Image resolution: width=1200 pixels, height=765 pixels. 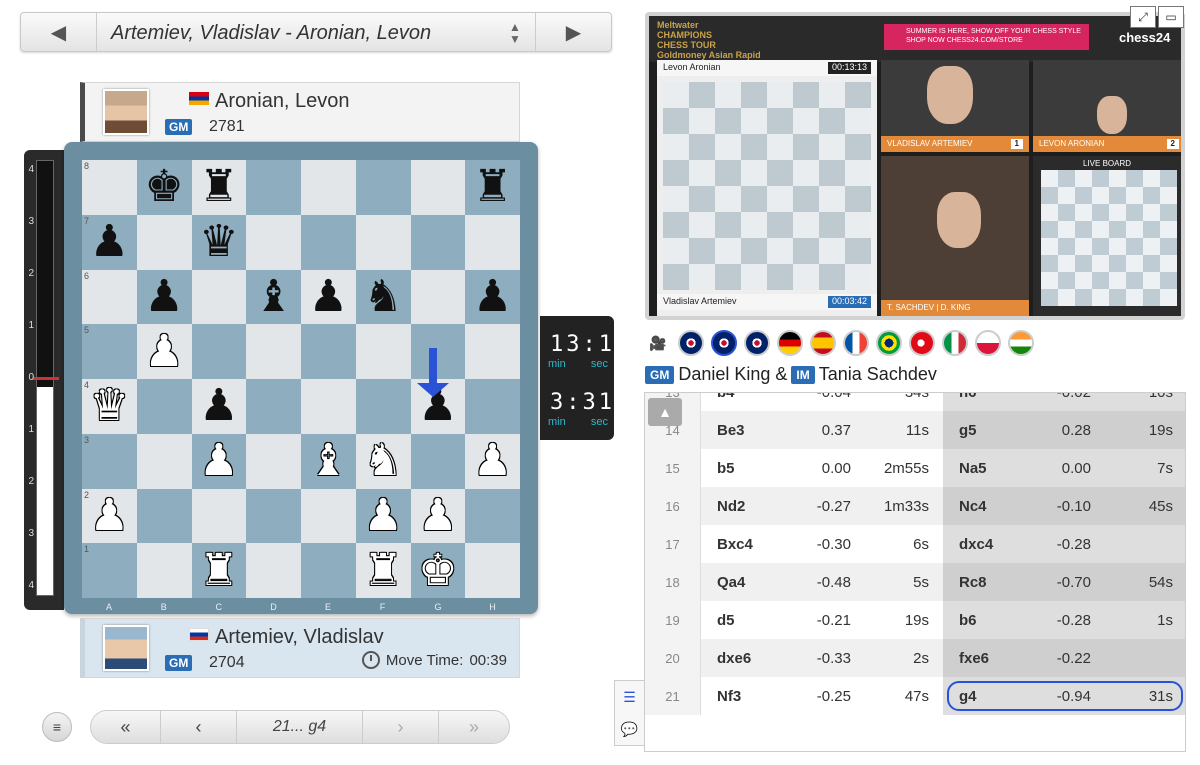 What do you see at coordinates (273, 516) in the screenshot?
I see `square-d2` at bounding box center [273, 516].